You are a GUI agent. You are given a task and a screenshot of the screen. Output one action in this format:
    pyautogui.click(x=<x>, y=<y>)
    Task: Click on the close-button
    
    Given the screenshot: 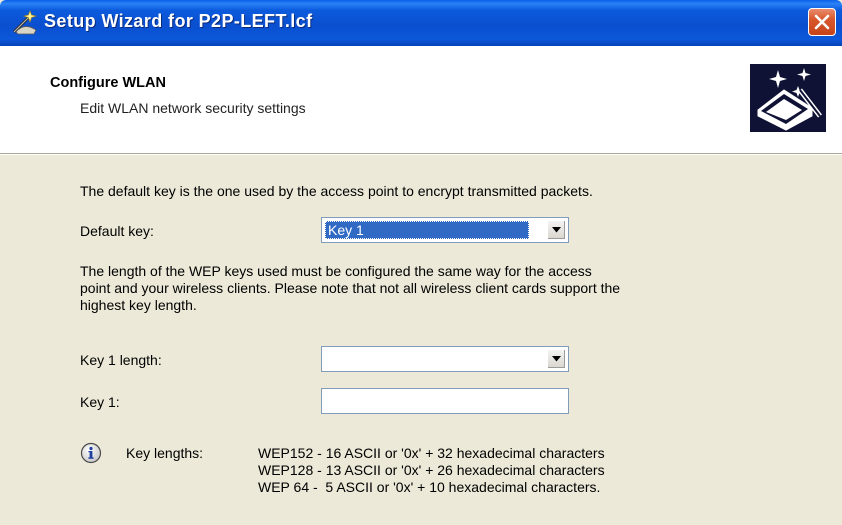 What is the action you would take?
    pyautogui.click(x=822, y=22)
    